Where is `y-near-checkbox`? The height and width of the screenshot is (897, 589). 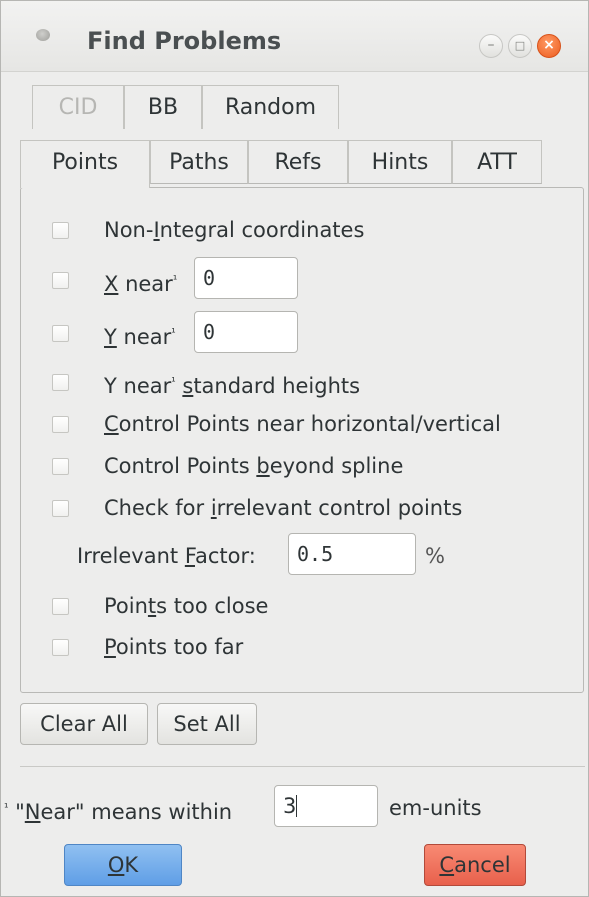 y-near-checkbox is located at coordinates (60, 333).